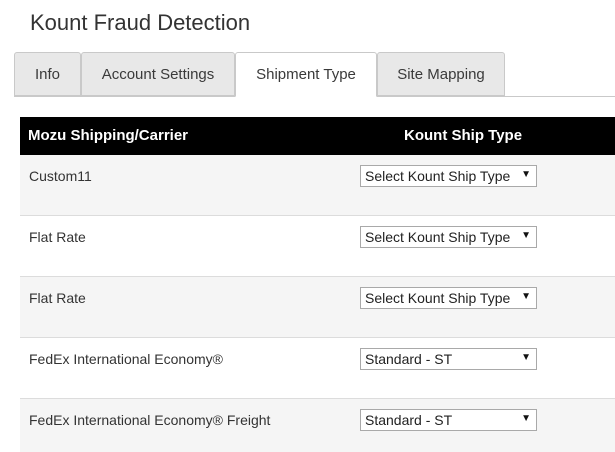 This screenshot has height=452, width=615. I want to click on page-title: Kount Fraud Detection, so click(140, 22).